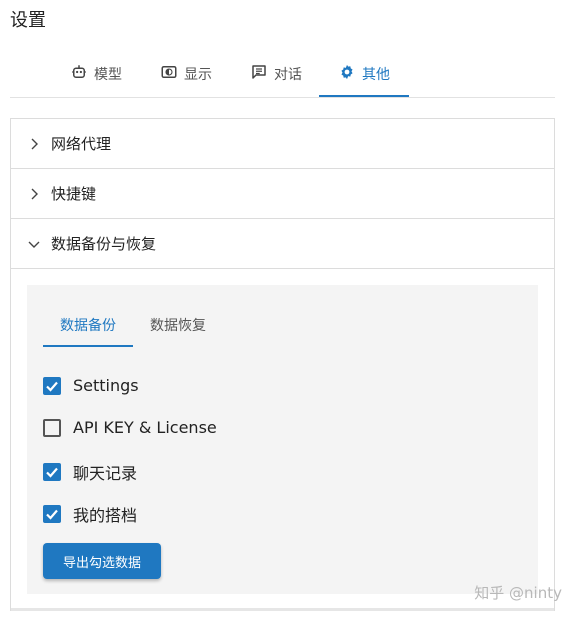 The image size is (574, 619). What do you see at coordinates (259, 74) in the screenshot?
I see `chat-icon` at bounding box center [259, 74].